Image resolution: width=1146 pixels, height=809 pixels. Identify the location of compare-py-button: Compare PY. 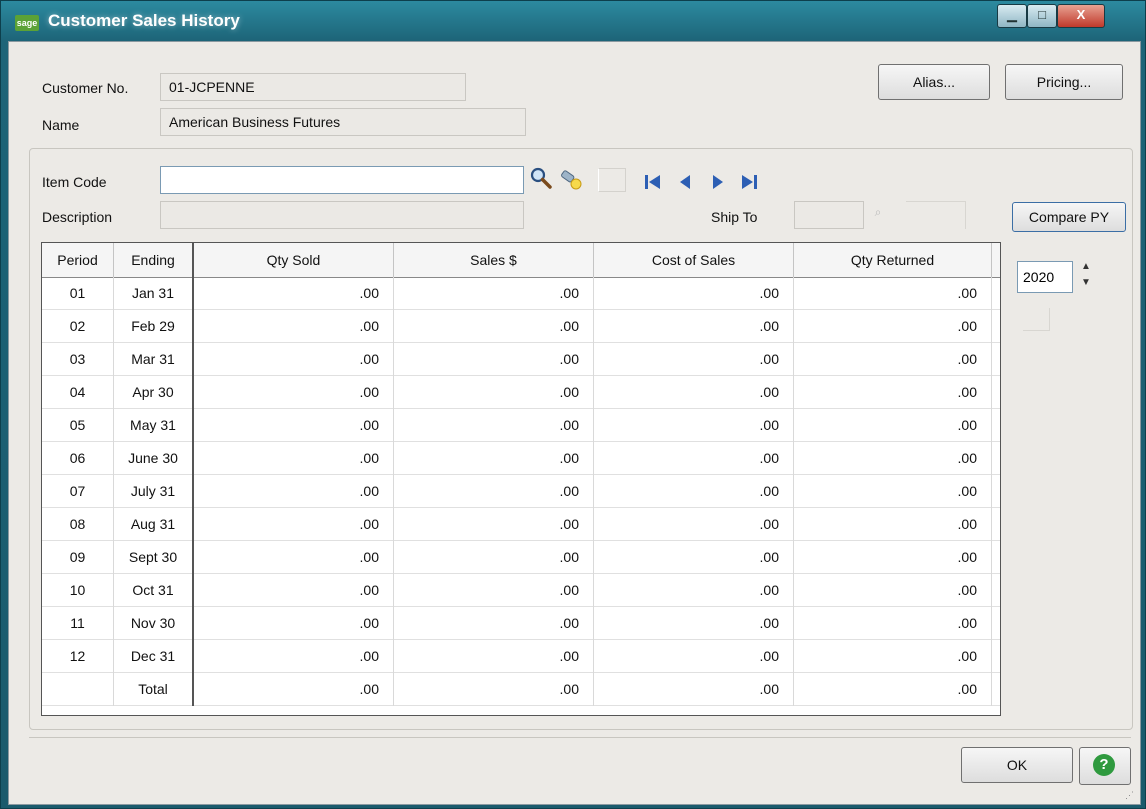
(1069, 217).